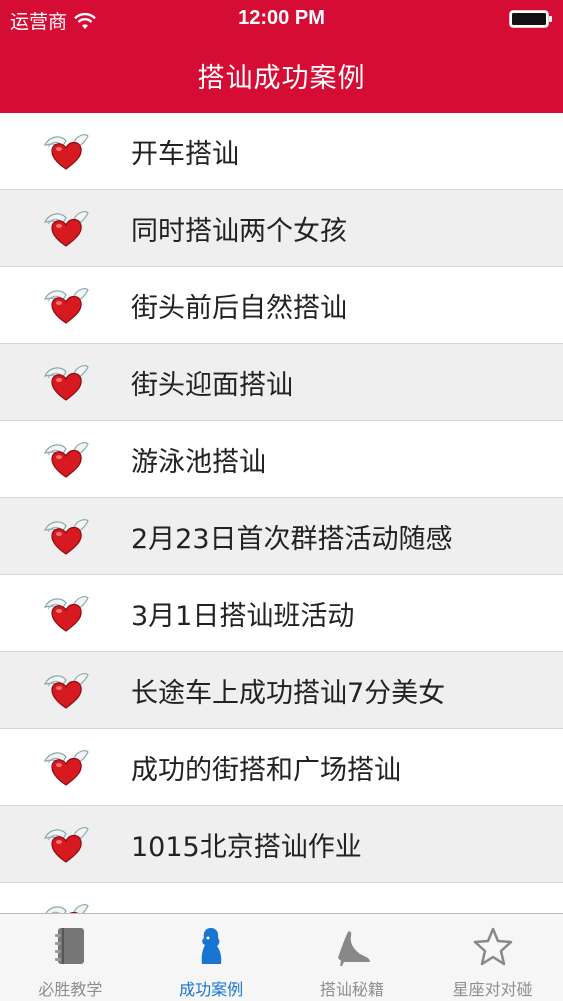  I want to click on list-item: 成功的街搭和广场搭讪, so click(281, 767).